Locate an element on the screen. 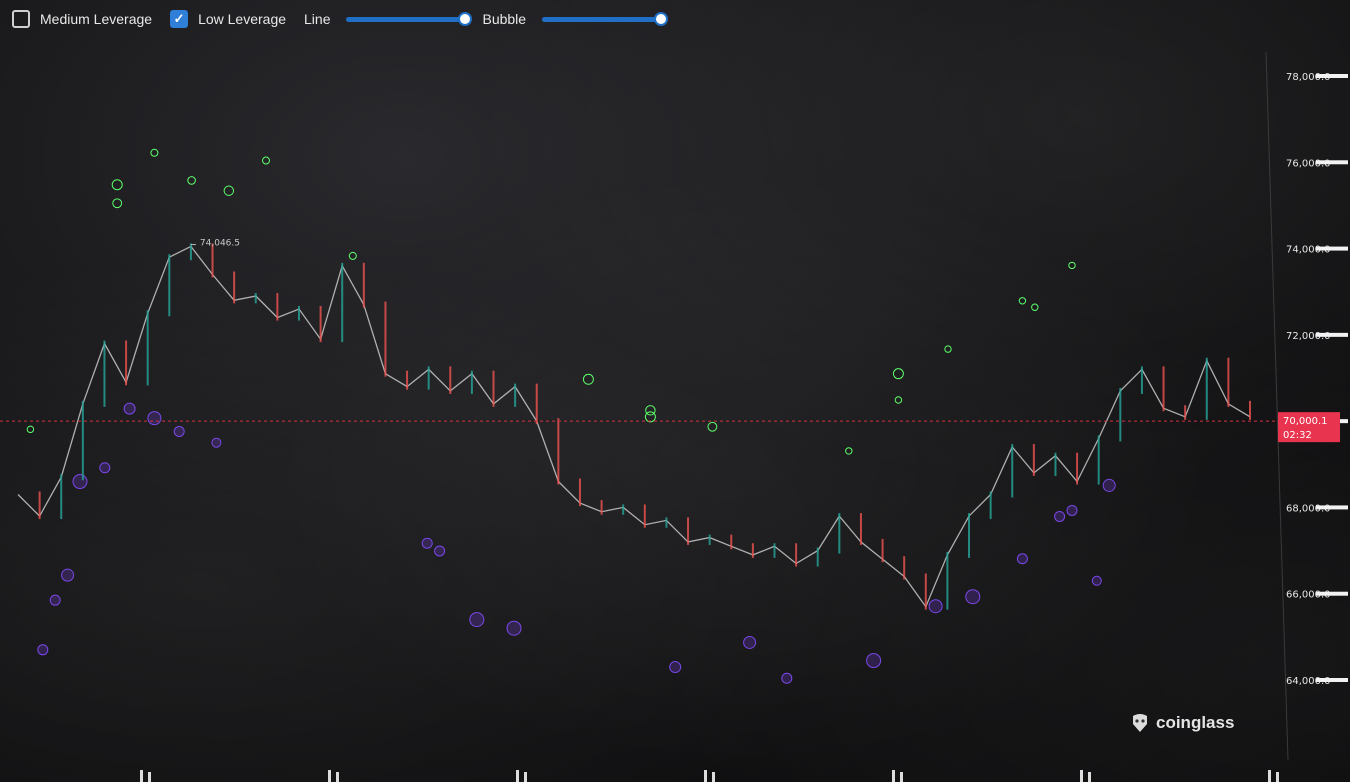  high-annotation-label: 74,046.5 is located at coordinates (220, 244).